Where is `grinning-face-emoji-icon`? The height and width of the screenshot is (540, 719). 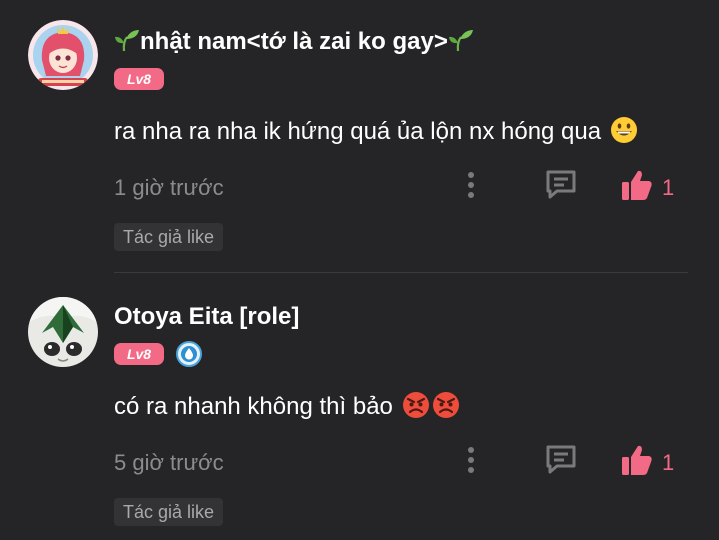
grinning-face-emoji-icon is located at coordinates (623, 130).